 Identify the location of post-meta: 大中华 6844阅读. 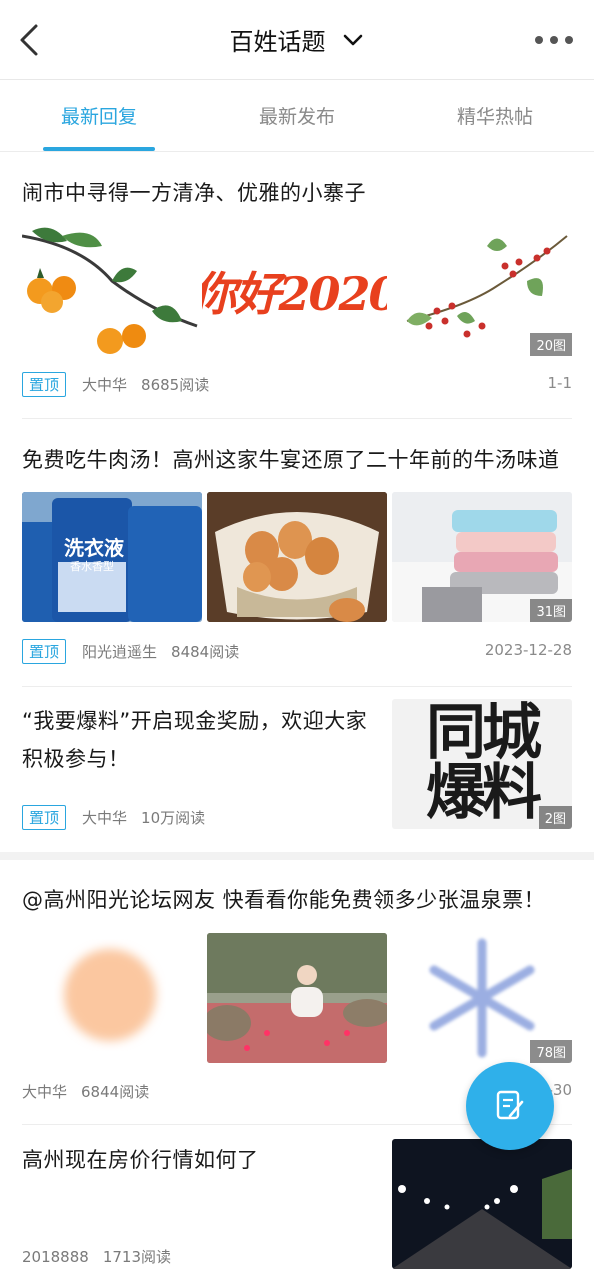
(85, 1091).